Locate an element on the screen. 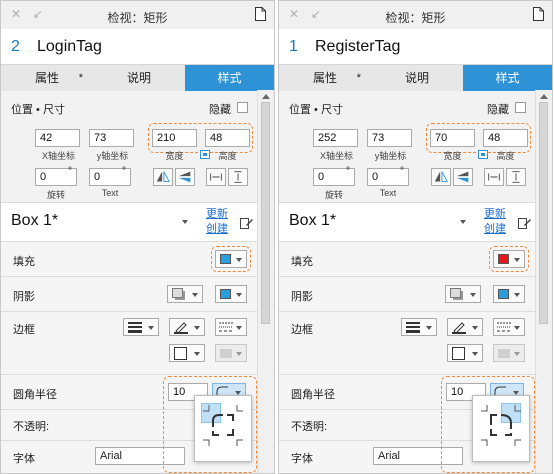 The image size is (554, 474). corner-diagram-icon is located at coordinates (223, 425).